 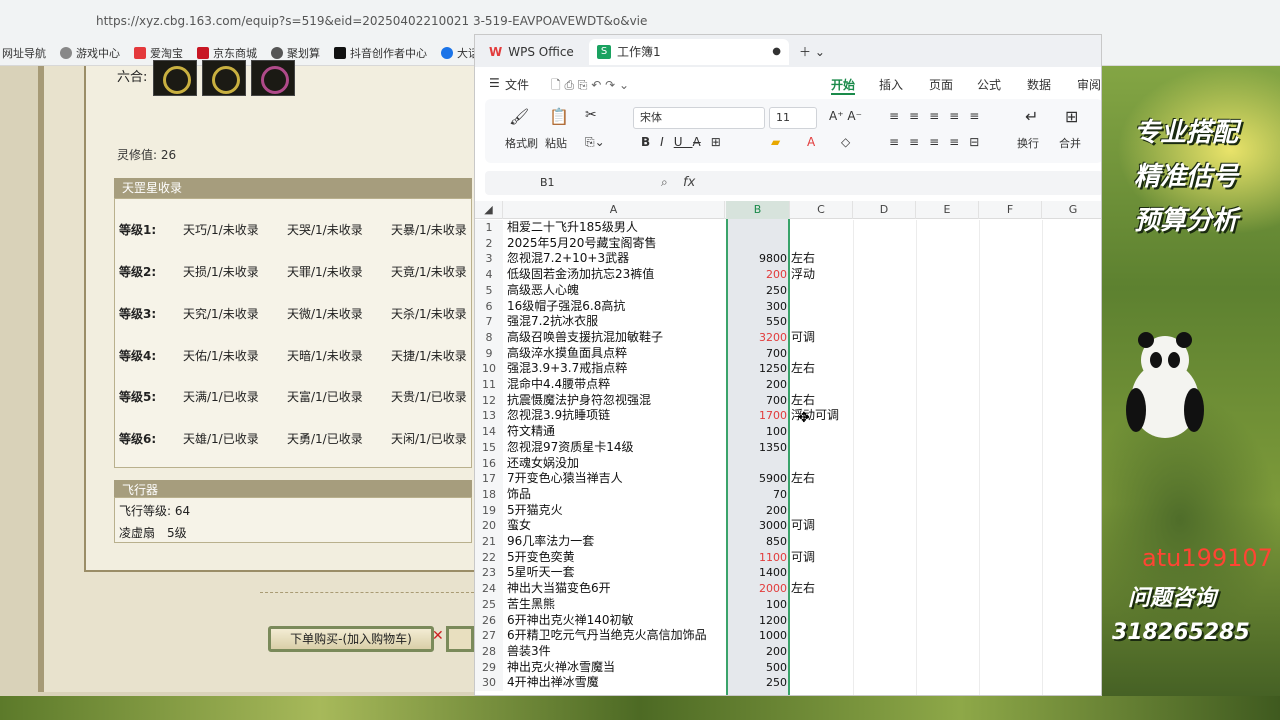 What do you see at coordinates (616, 432) in the screenshot?
I see `cell-a: 符文精通` at bounding box center [616, 432].